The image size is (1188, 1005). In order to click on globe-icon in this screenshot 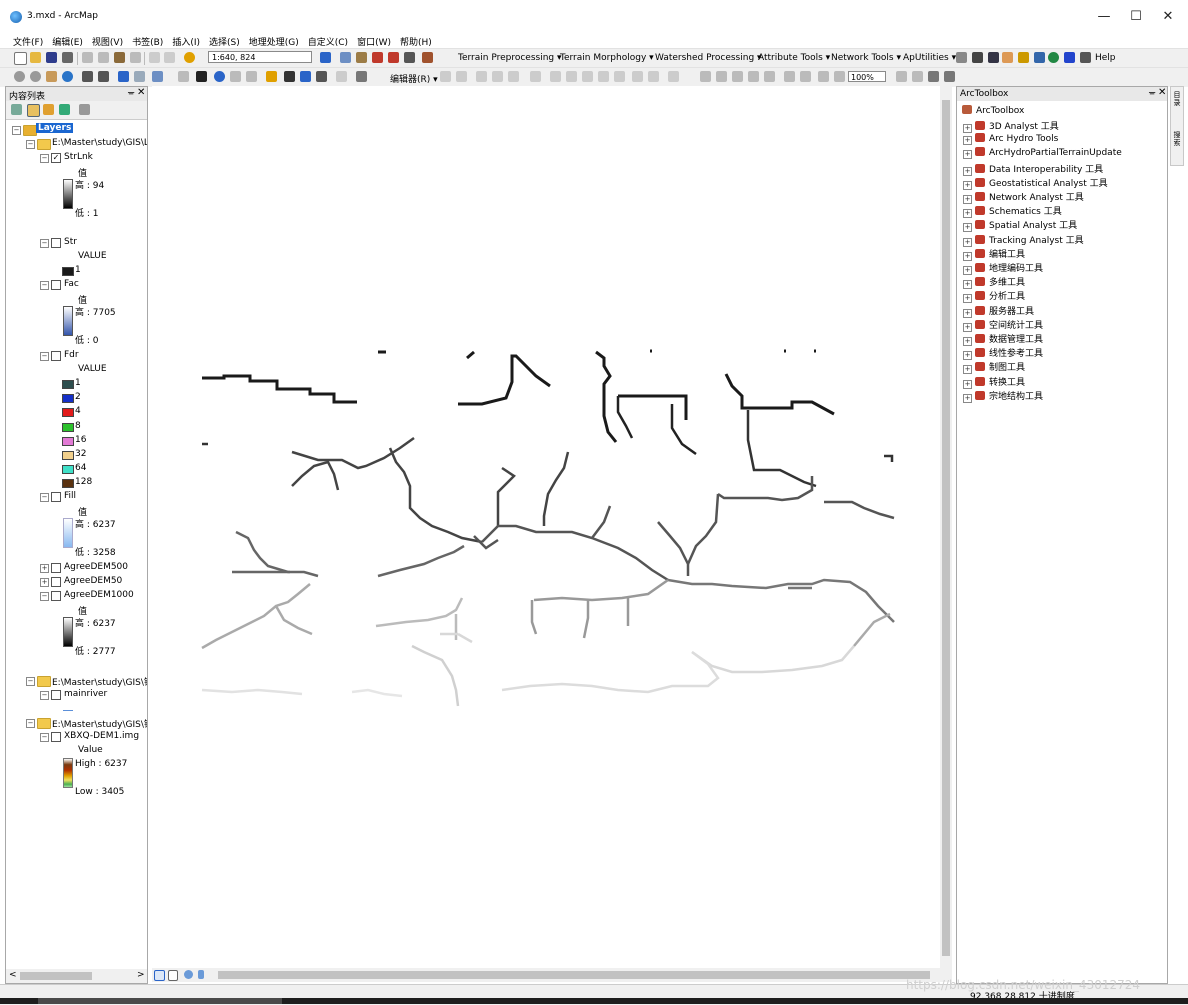, I will do `click(1053, 57)`.